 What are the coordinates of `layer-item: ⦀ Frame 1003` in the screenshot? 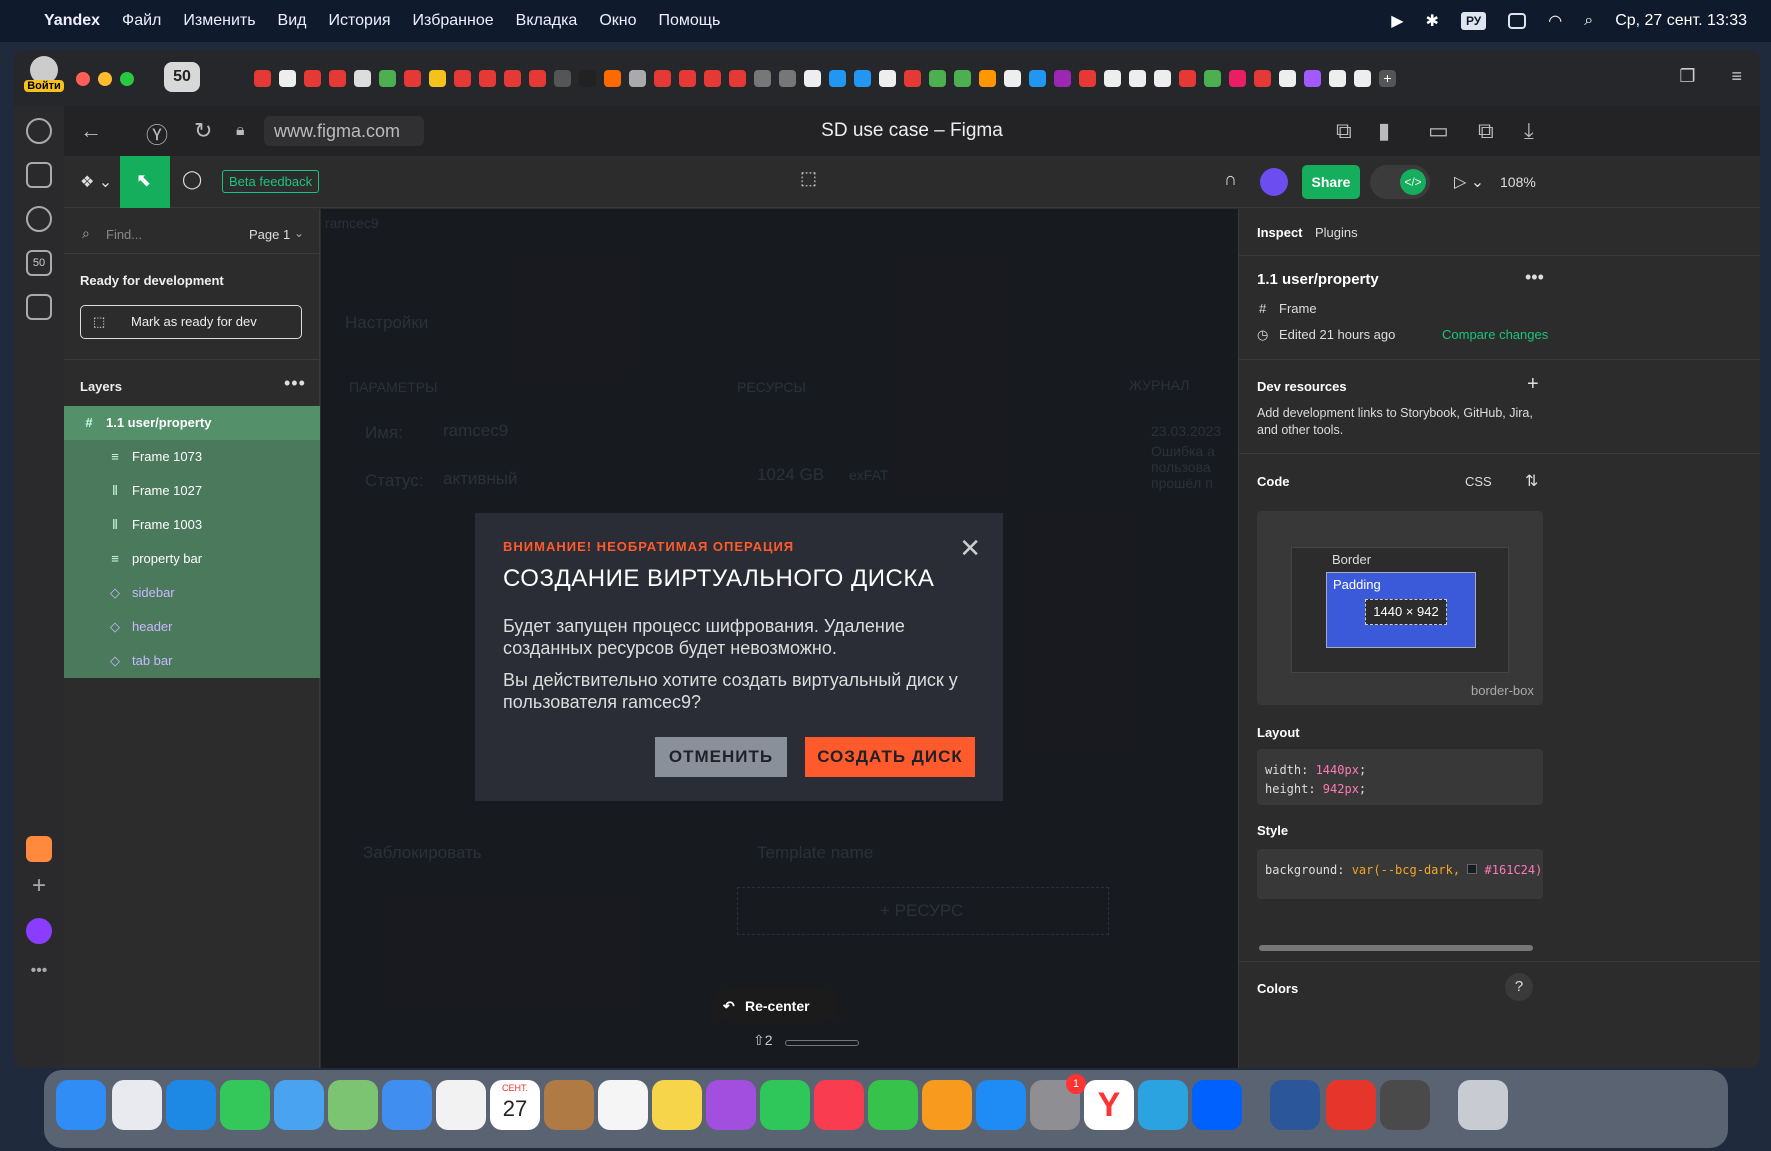 It's located at (192, 525).